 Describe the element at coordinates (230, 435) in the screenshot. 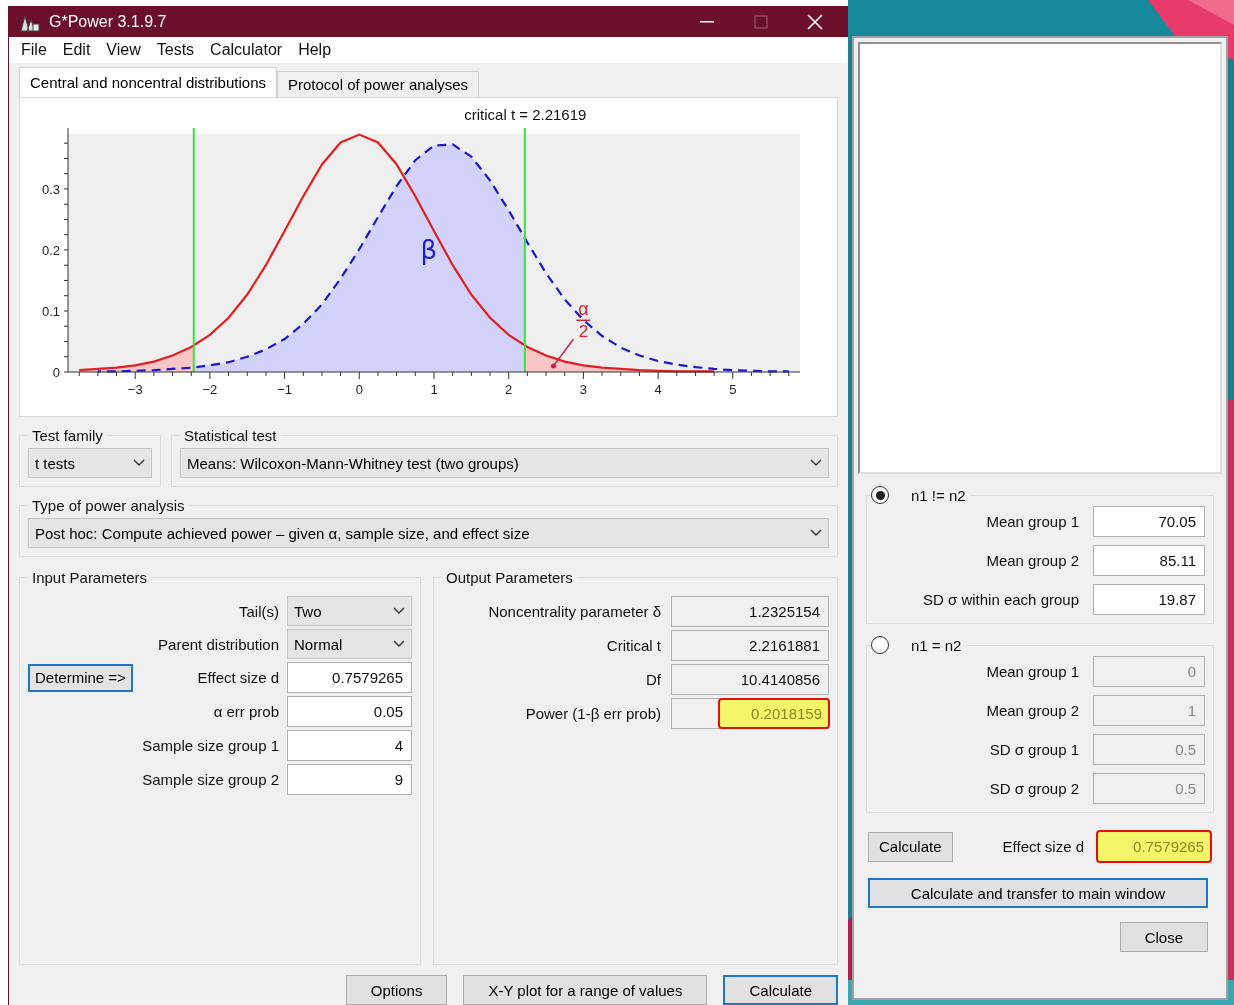

I see `group-label: Statistical test` at that location.